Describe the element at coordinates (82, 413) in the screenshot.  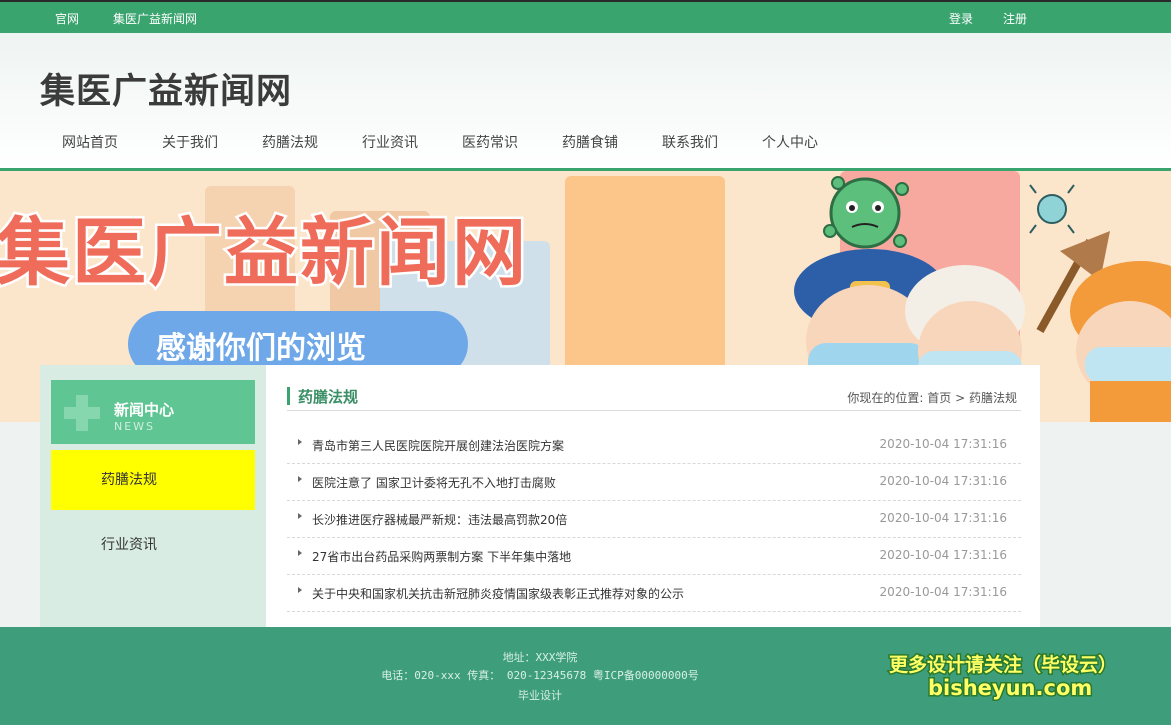
I see `medical-cross-icon` at that location.